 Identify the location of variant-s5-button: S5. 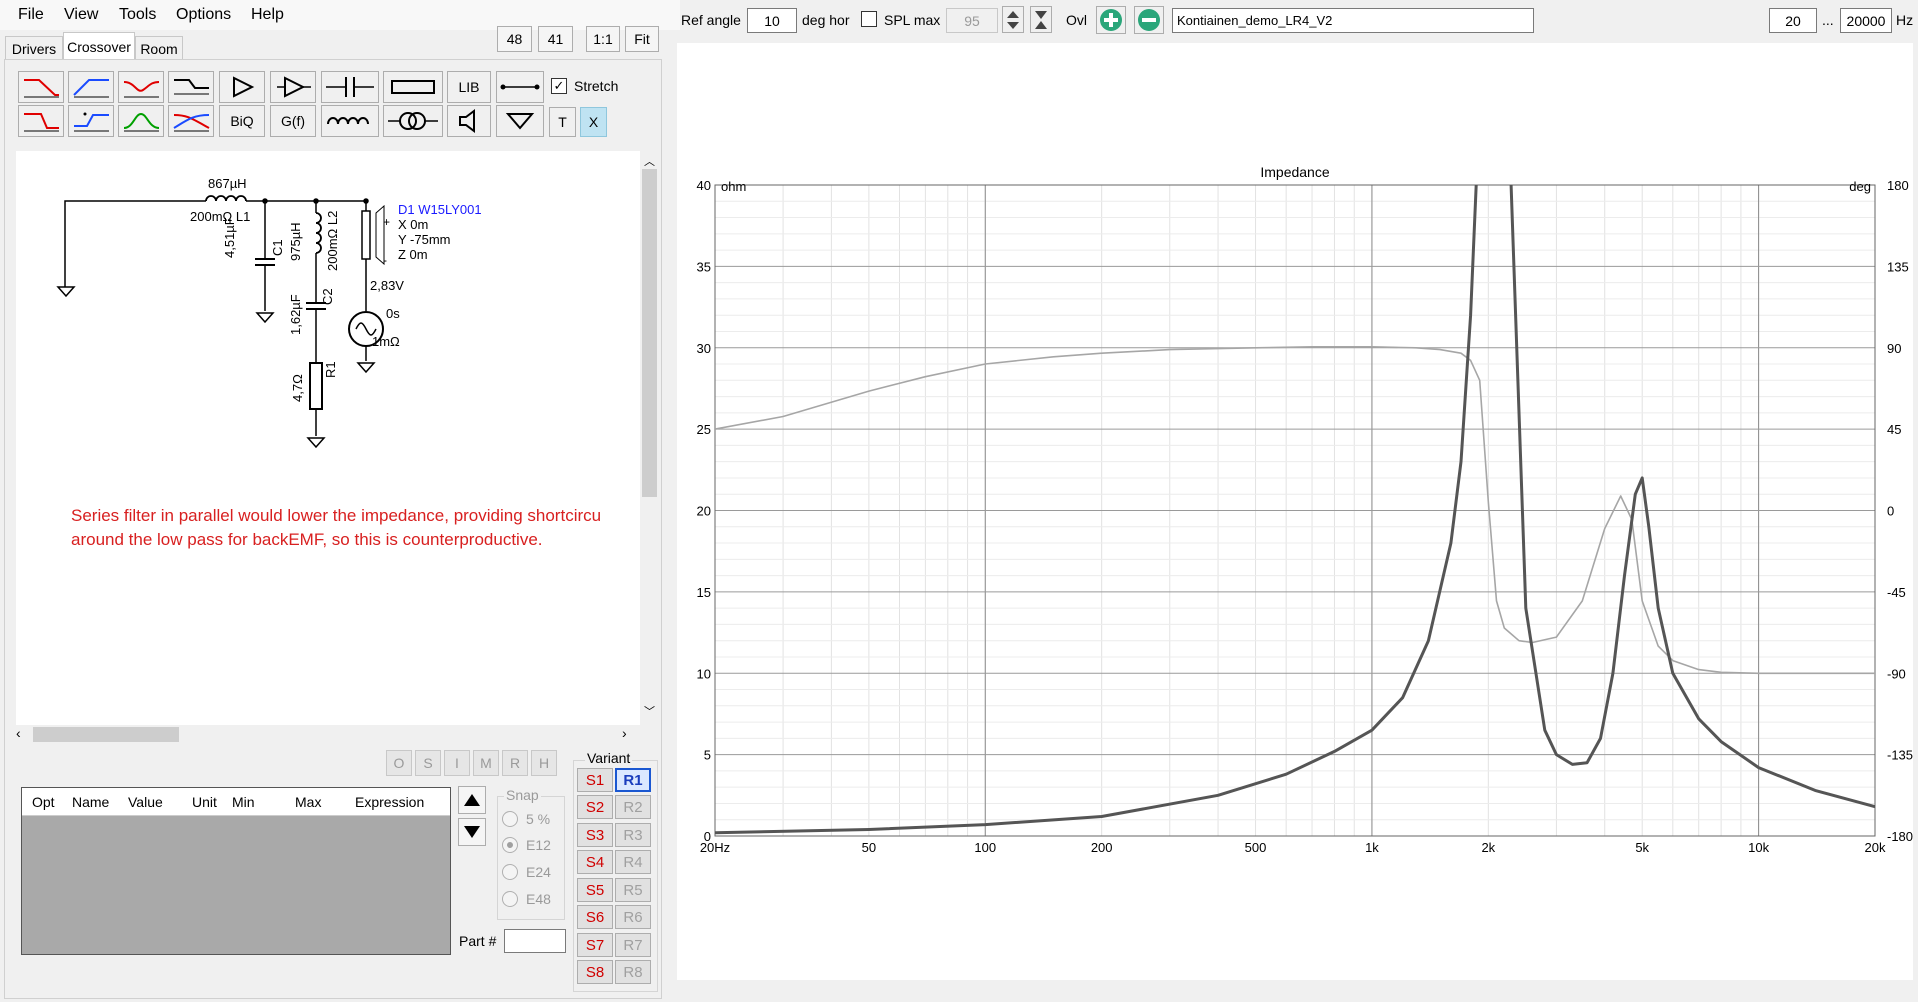
(595, 890).